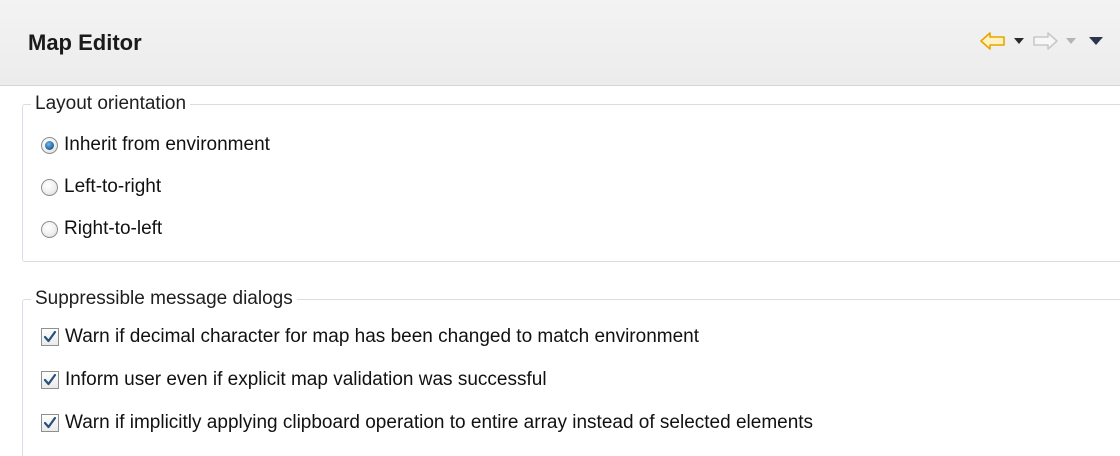 The height and width of the screenshot is (456, 1120). I want to click on page-title: Map Editor, so click(85, 42).